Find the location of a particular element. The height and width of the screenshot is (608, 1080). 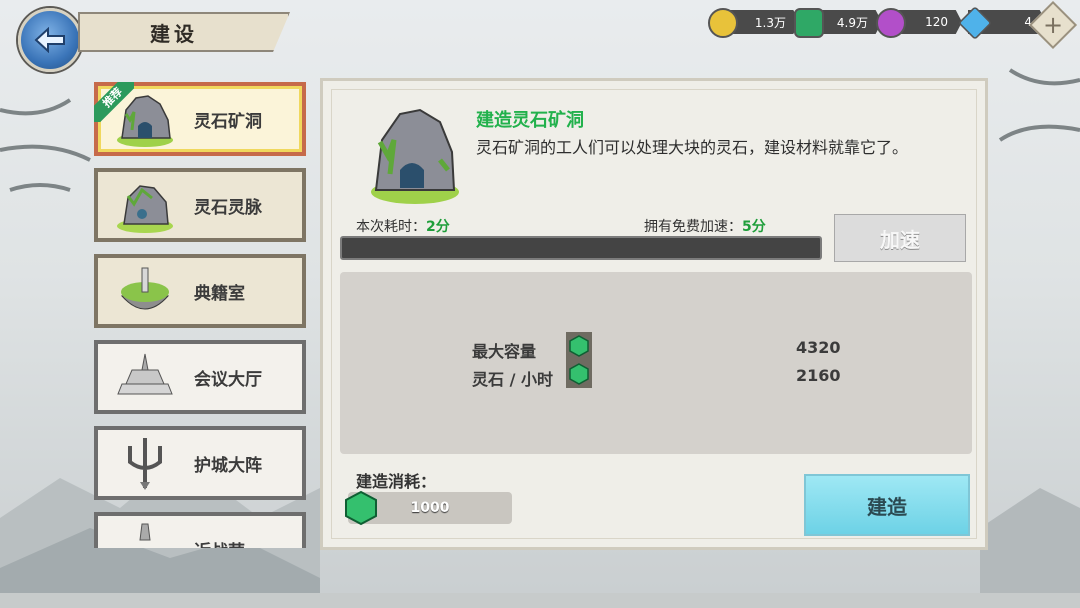

purple-orb-icon is located at coordinates (891, 23).